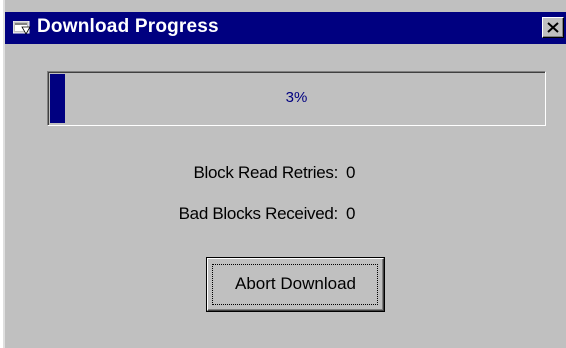 The image size is (566, 348). I want to click on abort-download-button: Abort Download, so click(295, 284).